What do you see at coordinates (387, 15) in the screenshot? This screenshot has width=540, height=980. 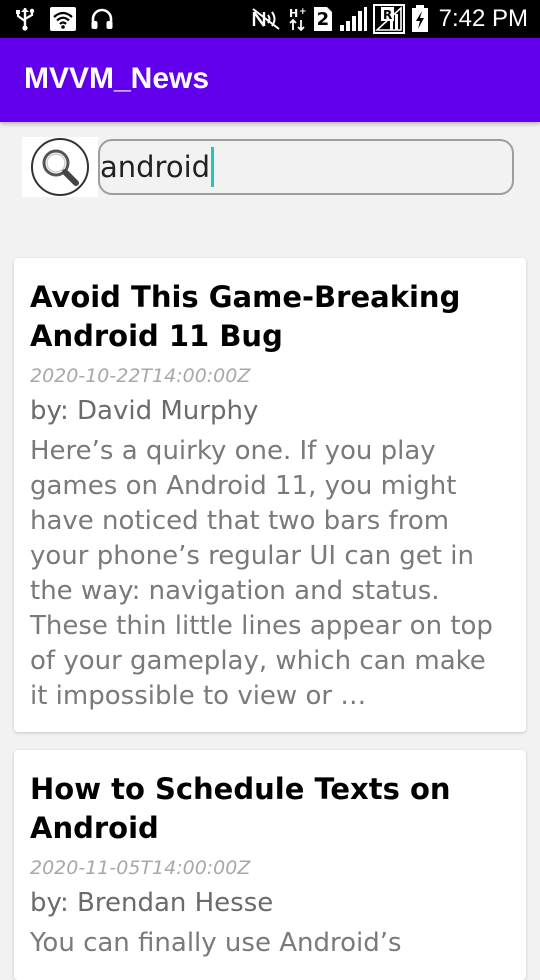 I see `svg-text: R` at bounding box center [387, 15].